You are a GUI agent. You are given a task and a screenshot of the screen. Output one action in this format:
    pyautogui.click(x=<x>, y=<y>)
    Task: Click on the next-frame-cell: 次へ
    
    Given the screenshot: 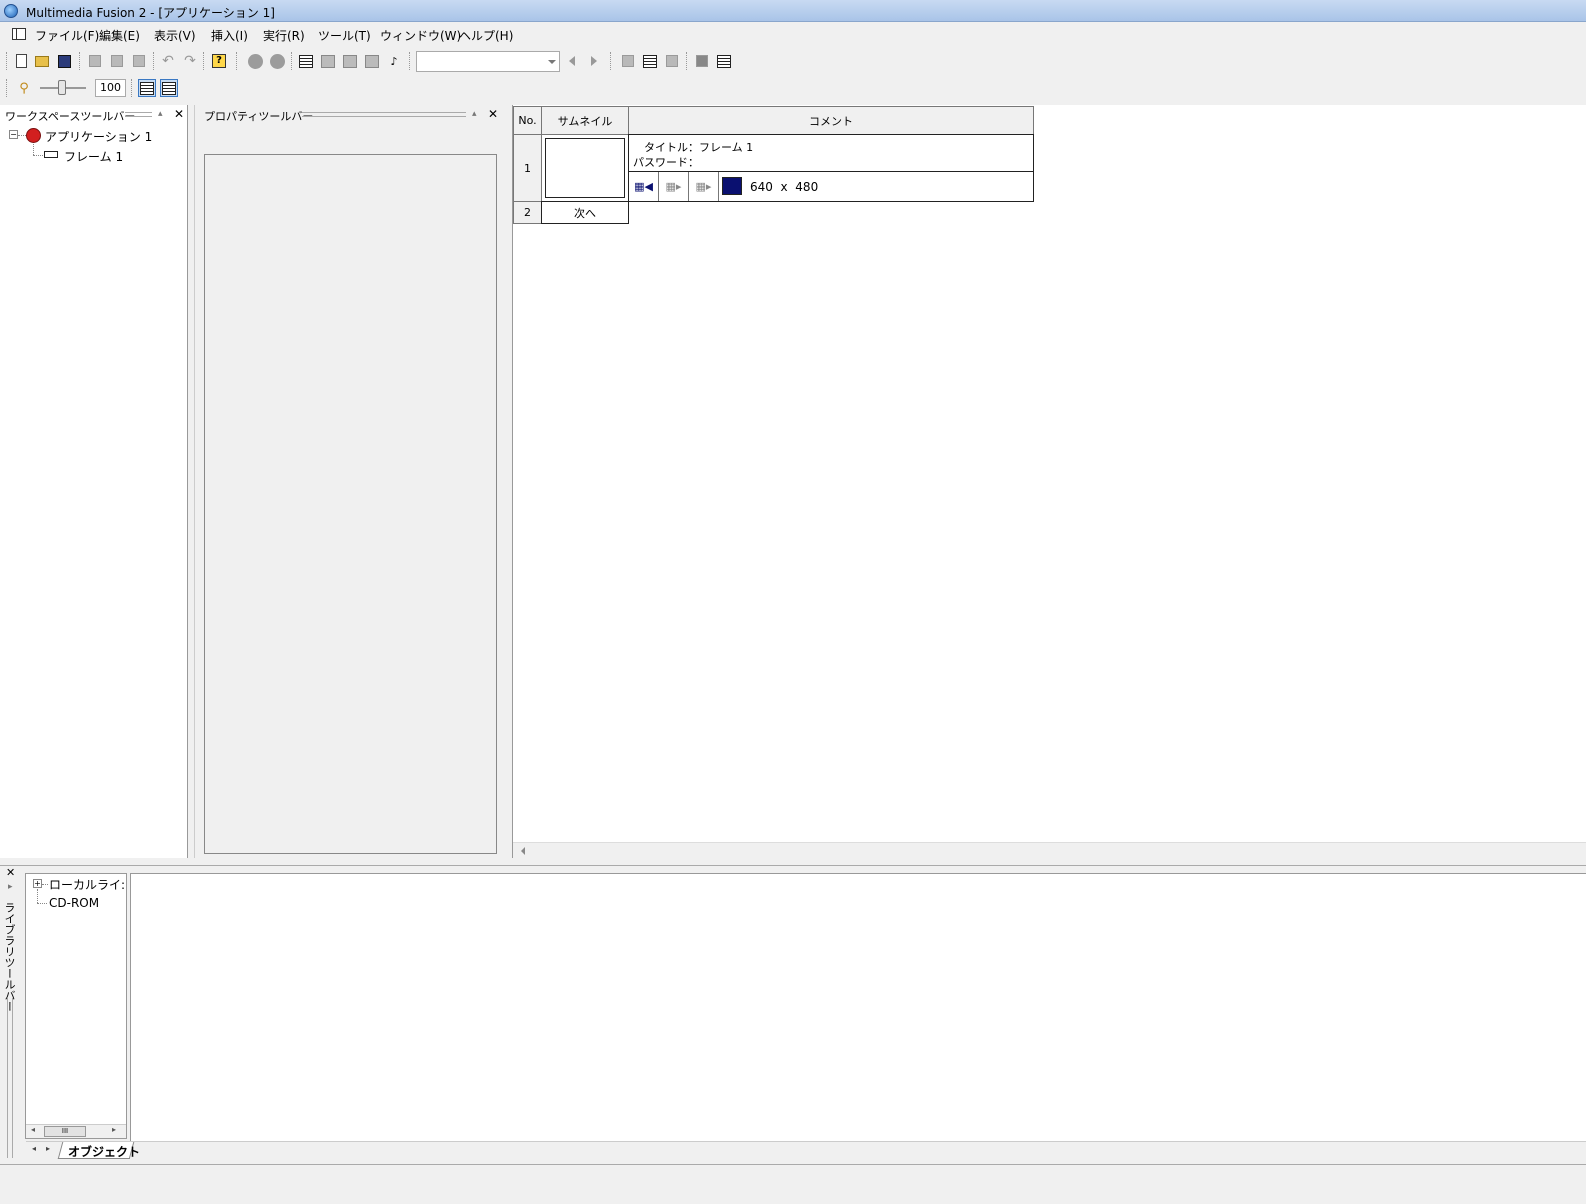 What is the action you would take?
    pyautogui.click(x=585, y=212)
    